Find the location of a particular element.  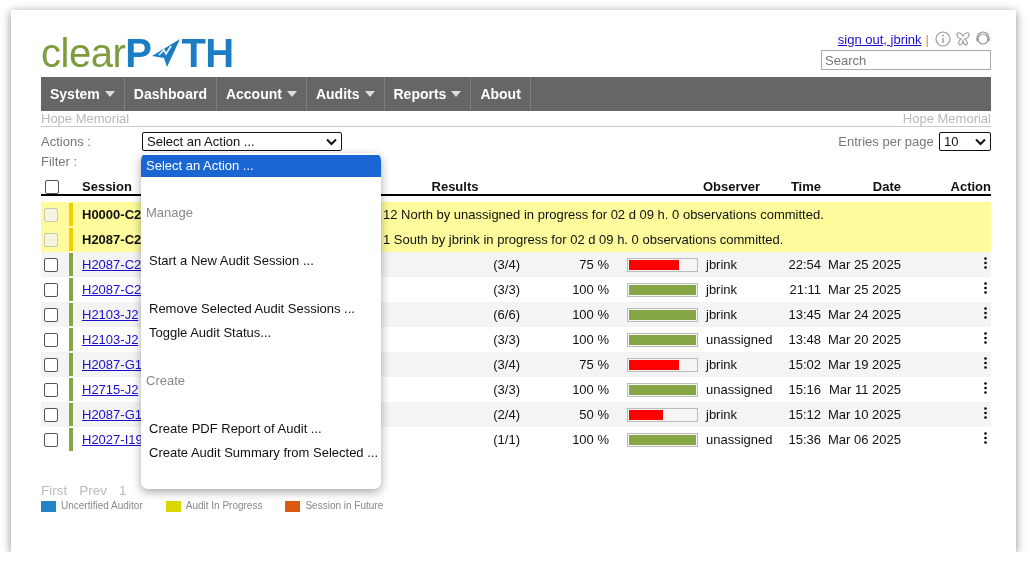

date-cell-text: Mar 06 2025 is located at coordinates (864, 439).